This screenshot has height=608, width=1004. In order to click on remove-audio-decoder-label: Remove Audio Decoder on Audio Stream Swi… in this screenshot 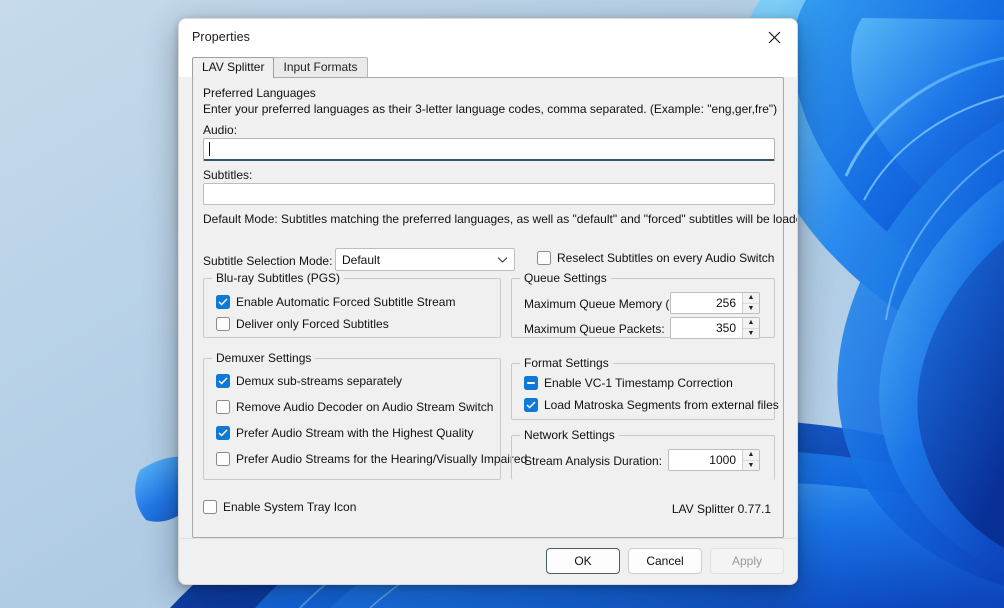, I will do `click(365, 407)`.